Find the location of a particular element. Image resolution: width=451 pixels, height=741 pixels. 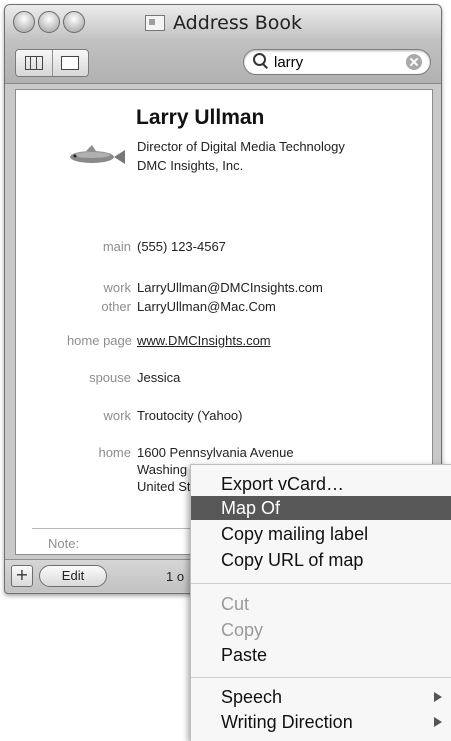

work-email-value: LarryUllman@DMCInsights.com is located at coordinates (230, 287).